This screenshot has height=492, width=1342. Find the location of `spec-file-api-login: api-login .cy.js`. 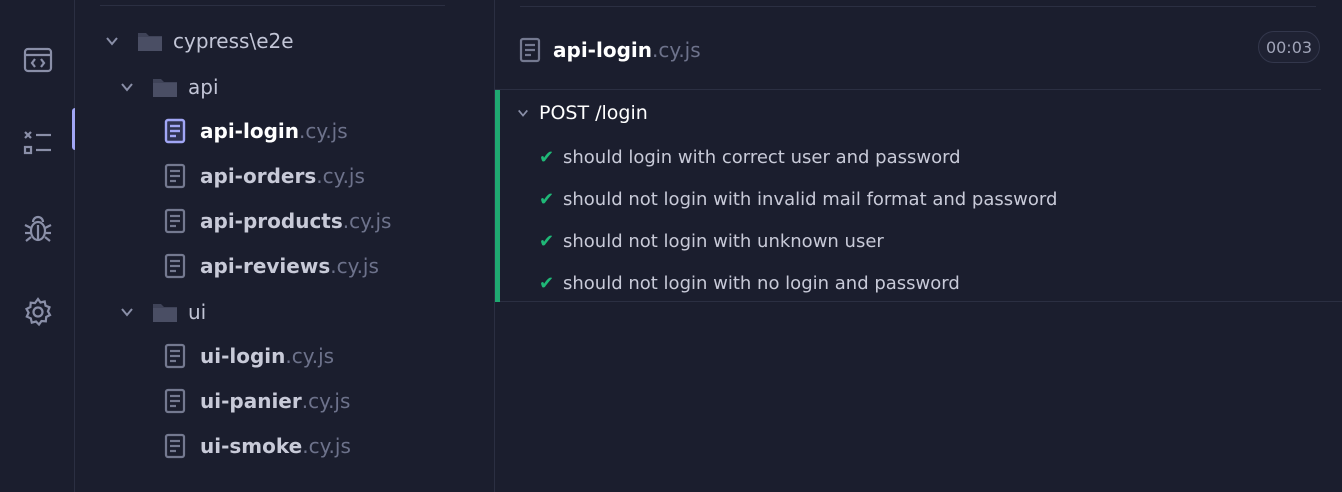

spec-file-api-login: api-login .cy.js is located at coordinates (285, 131).